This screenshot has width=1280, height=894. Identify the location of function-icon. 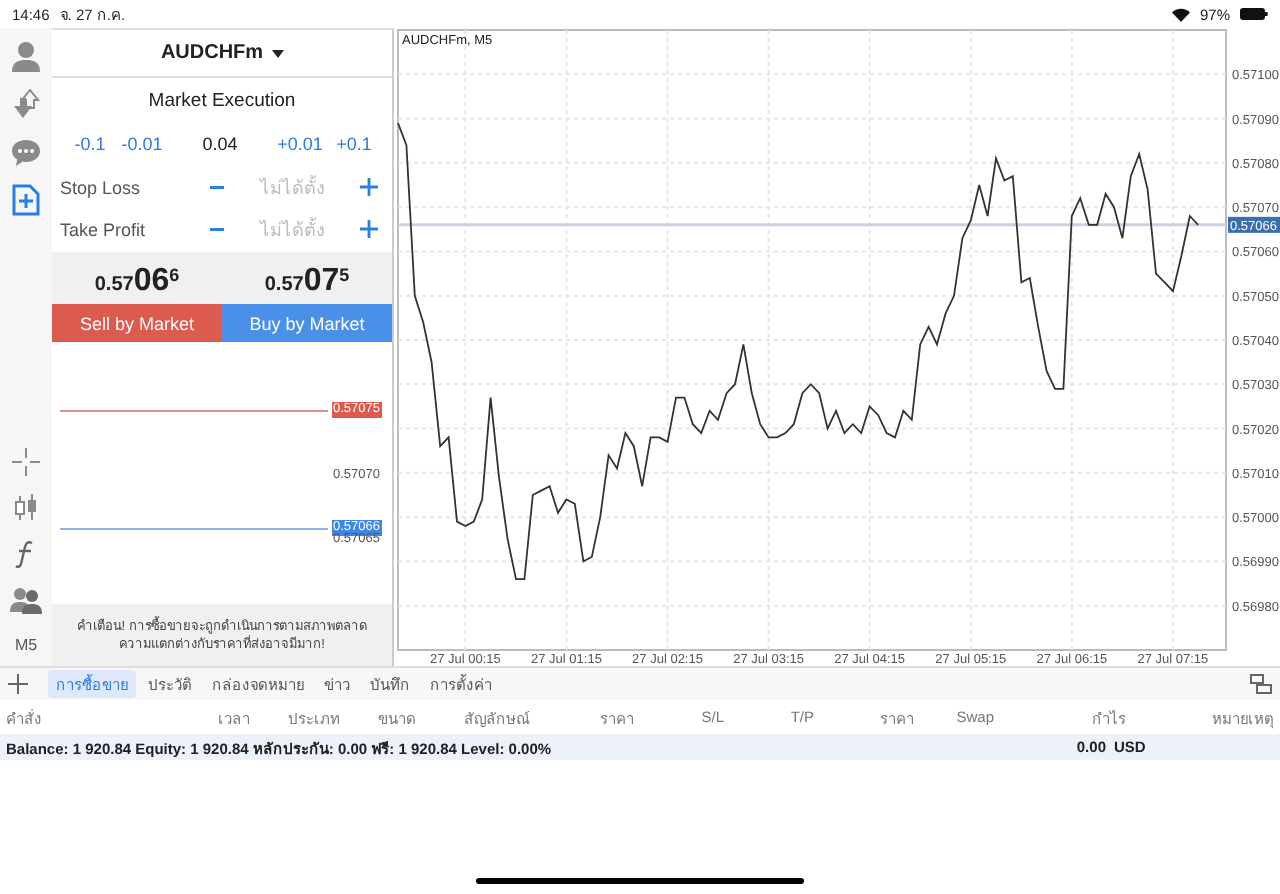
(26, 553).